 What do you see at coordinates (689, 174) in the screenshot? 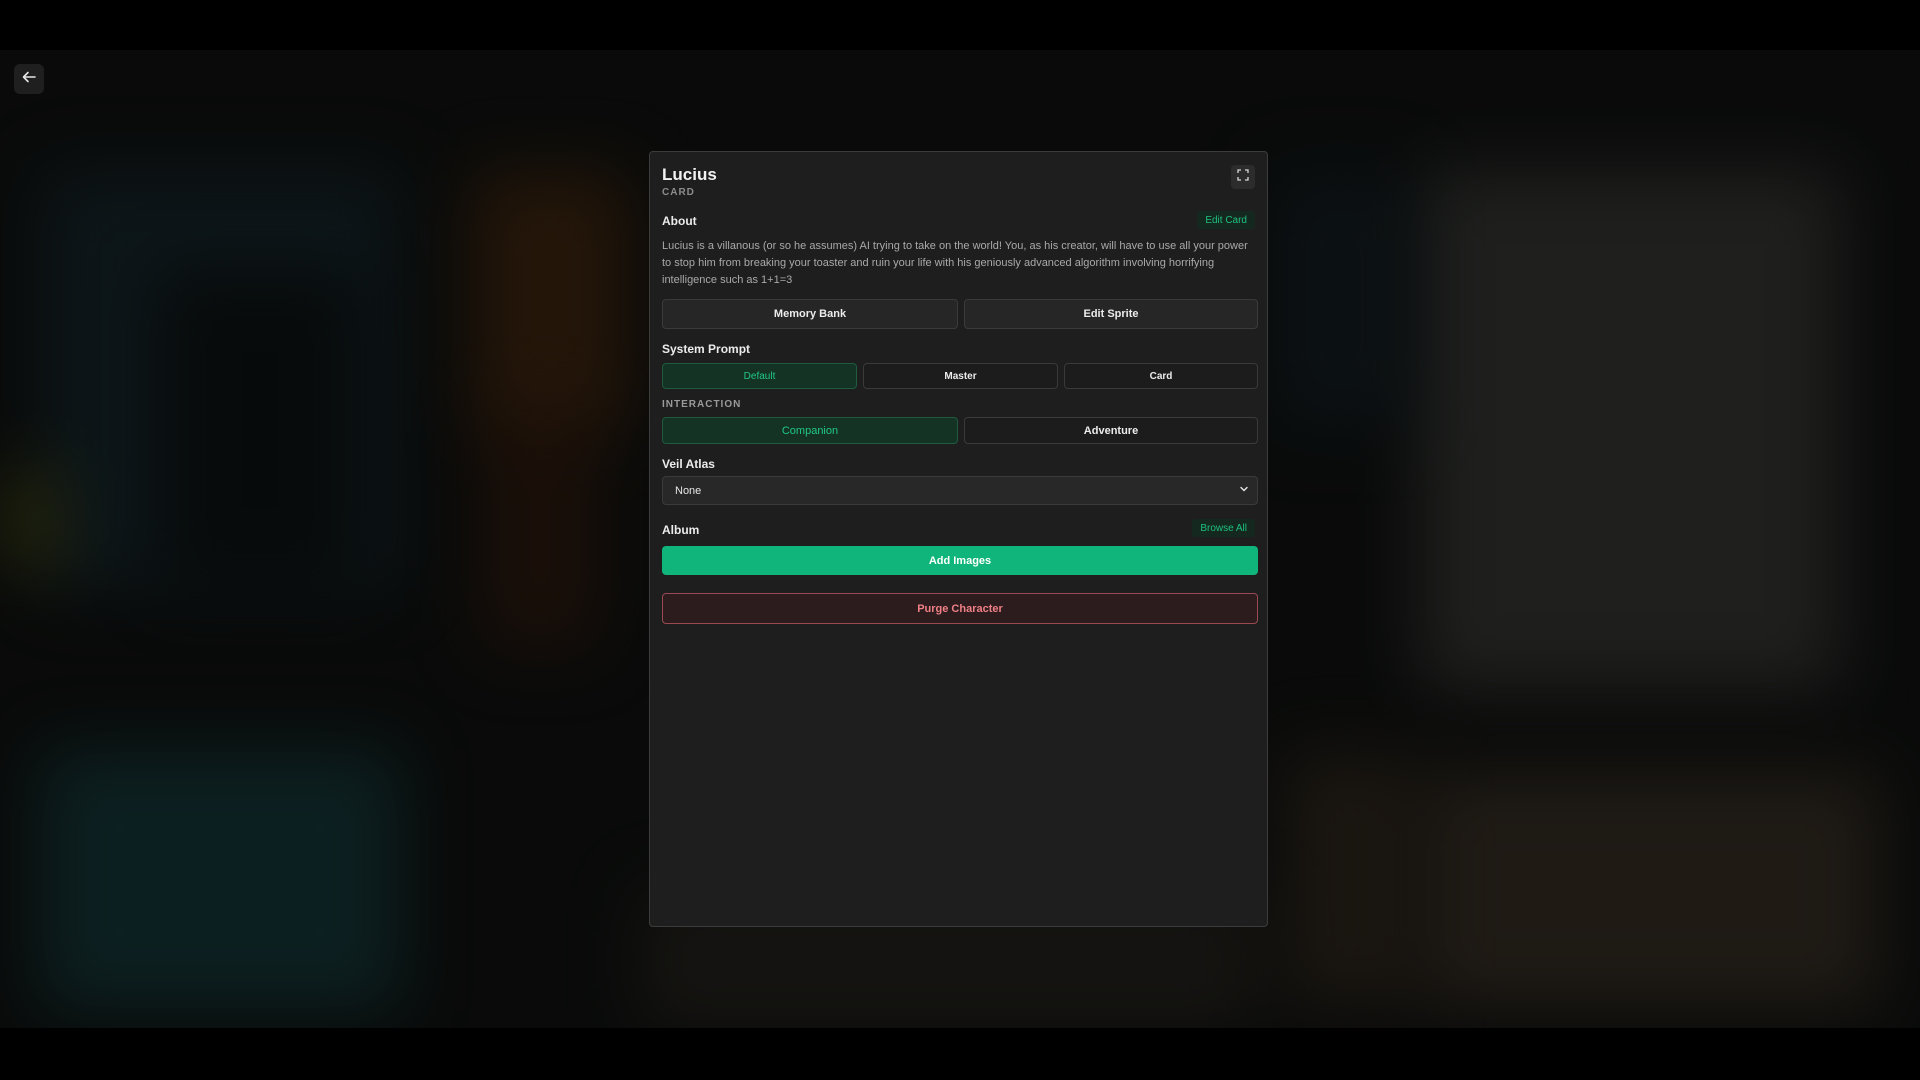
I see `character-name: Lucius` at bounding box center [689, 174].